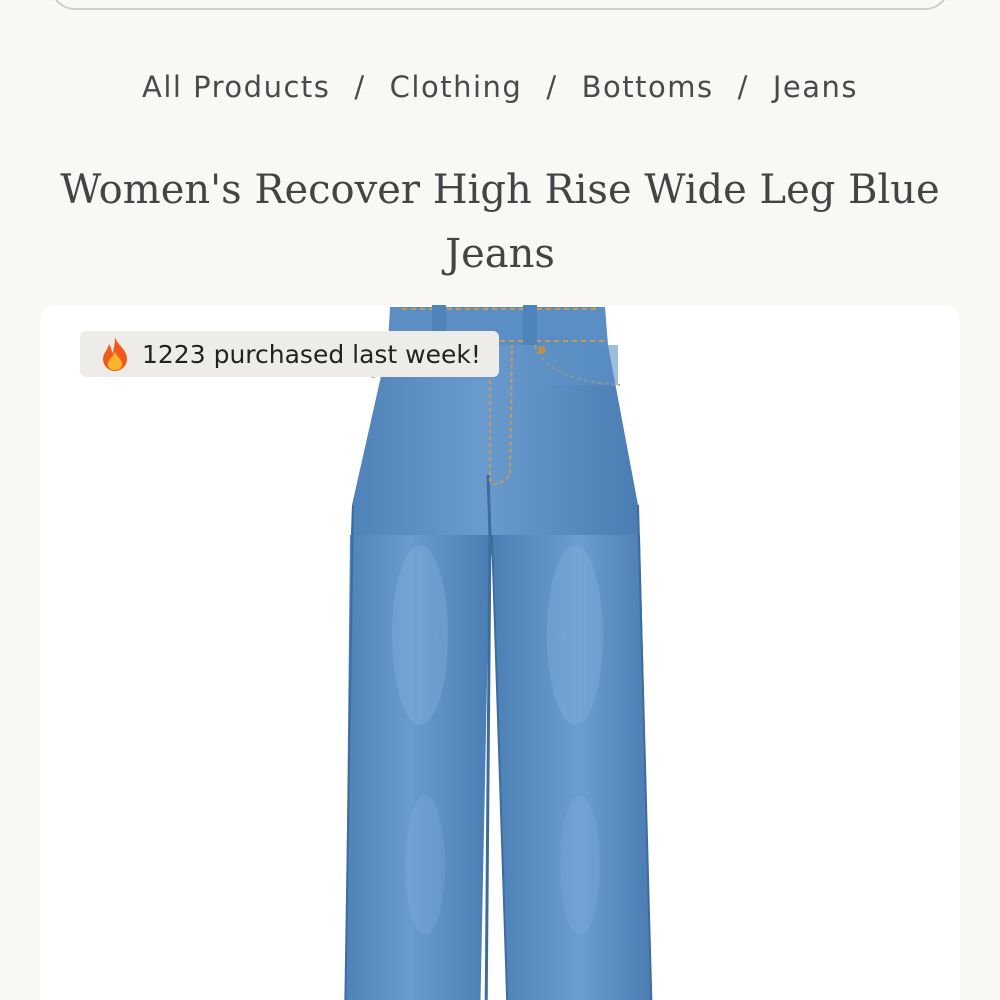 This screenshot has width=1000, height=1000. Describe the element at coordinates (236, 87) in the screenshot. I see `breadcrumb-item-all-products: All Products` at that location.